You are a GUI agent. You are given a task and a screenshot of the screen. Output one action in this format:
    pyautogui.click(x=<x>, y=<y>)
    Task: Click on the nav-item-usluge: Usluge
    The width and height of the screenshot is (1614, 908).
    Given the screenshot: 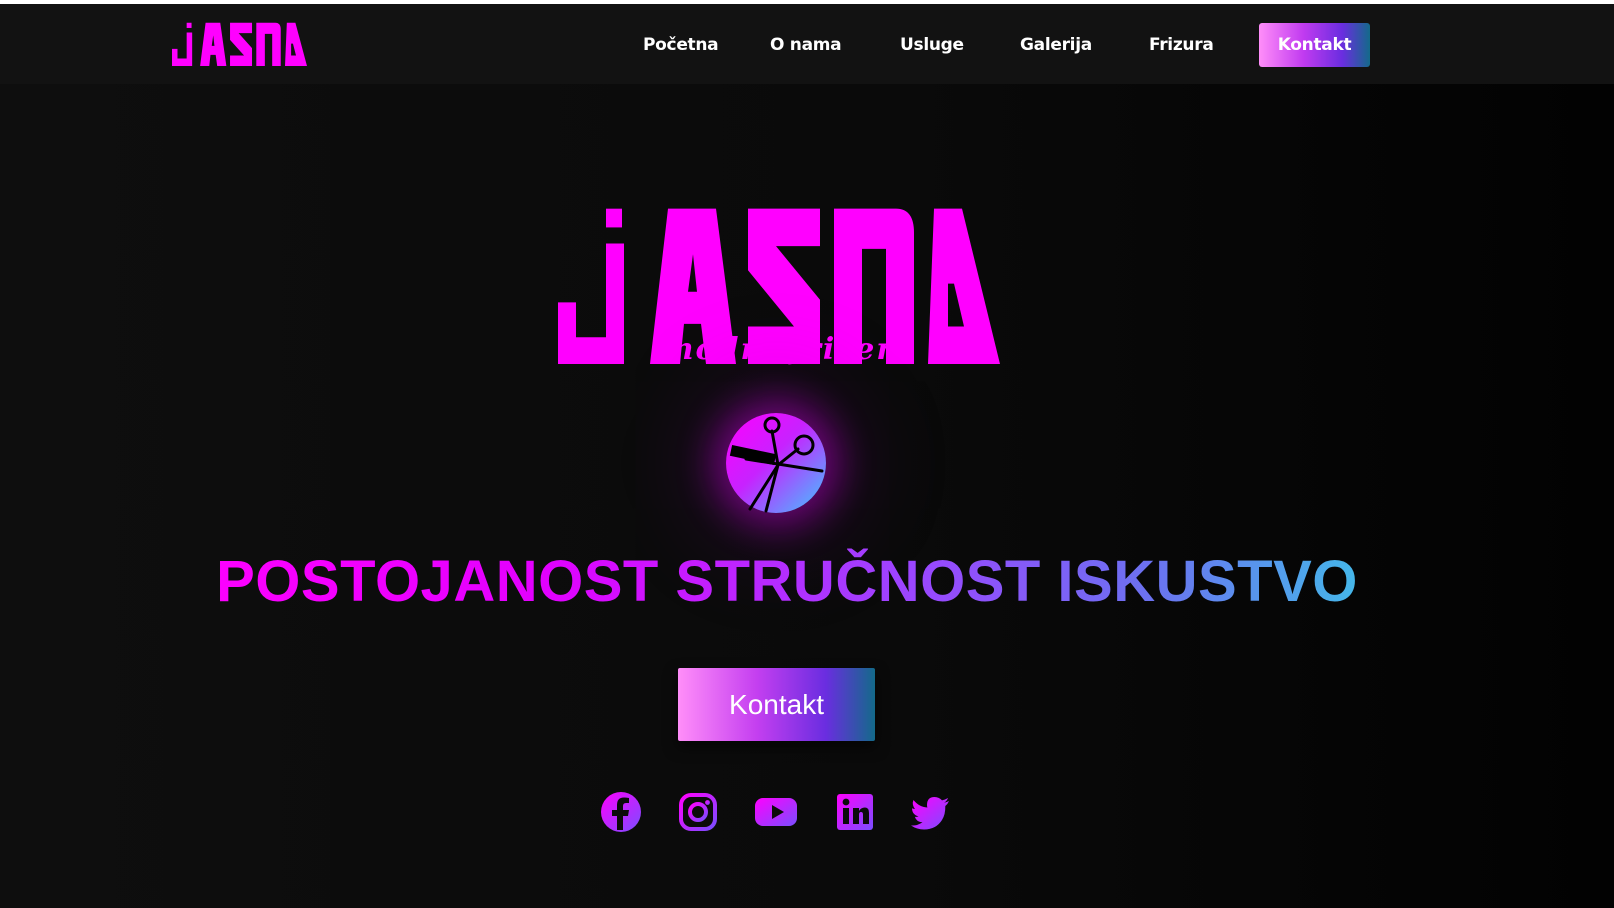 What is the action you would take?
    pyautogui.click(x=932, y=45)
    